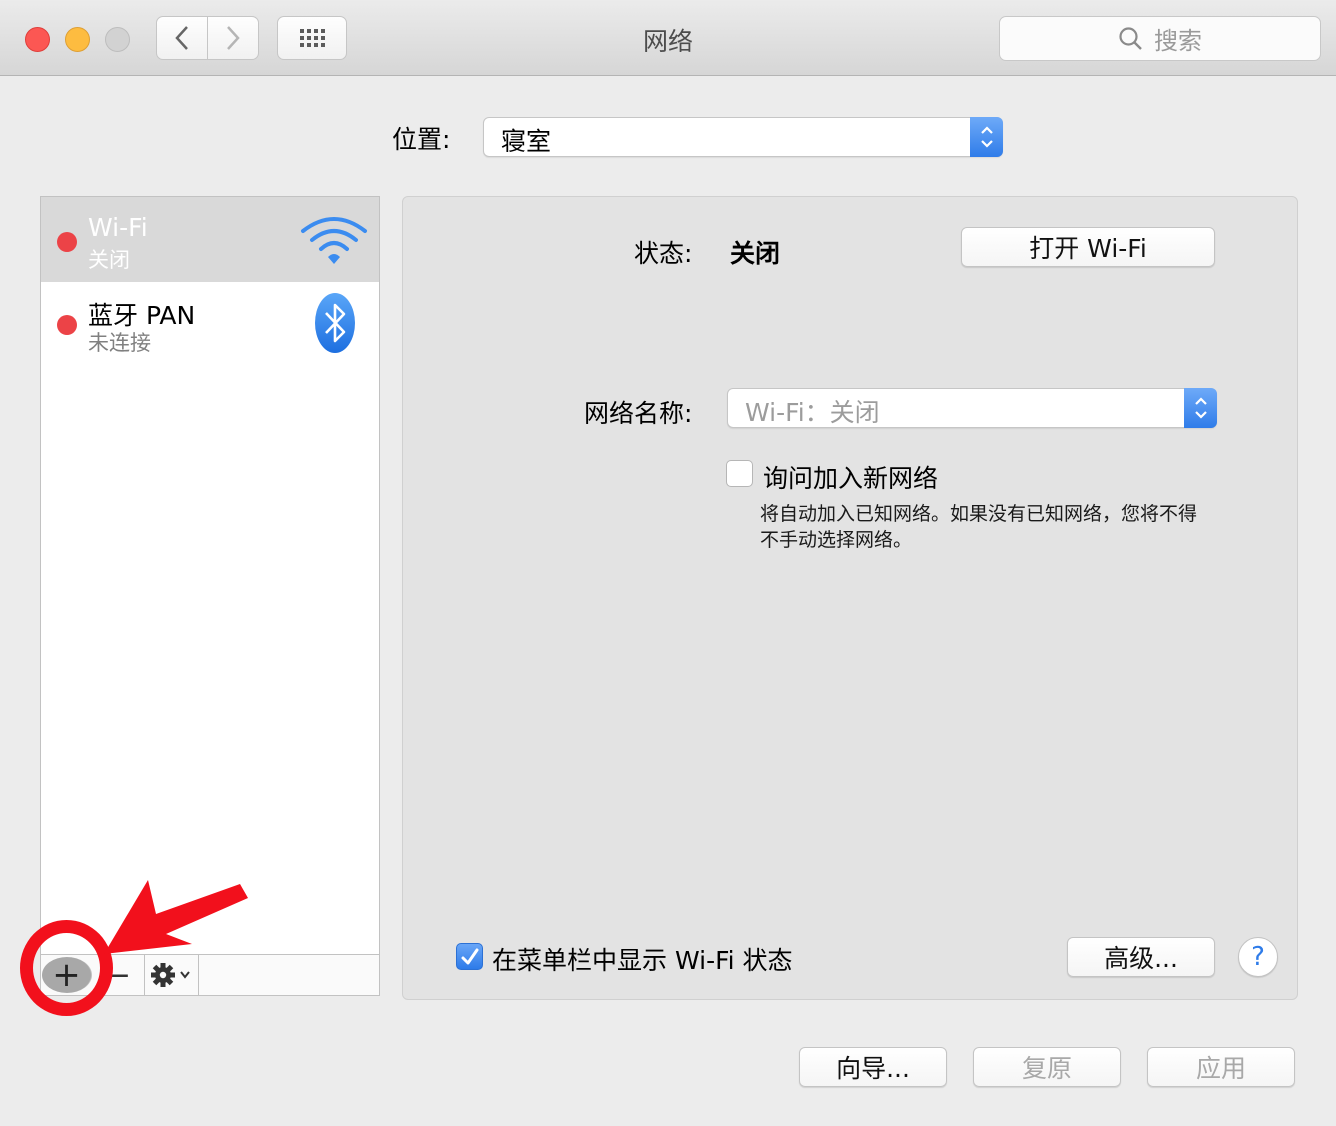 The width and height of the screenshot is (1336, 1126). What do you see at coordinates (119, 343) in the screenshot?
I see `service-status: 未连接` at bounding box center [119, 343].